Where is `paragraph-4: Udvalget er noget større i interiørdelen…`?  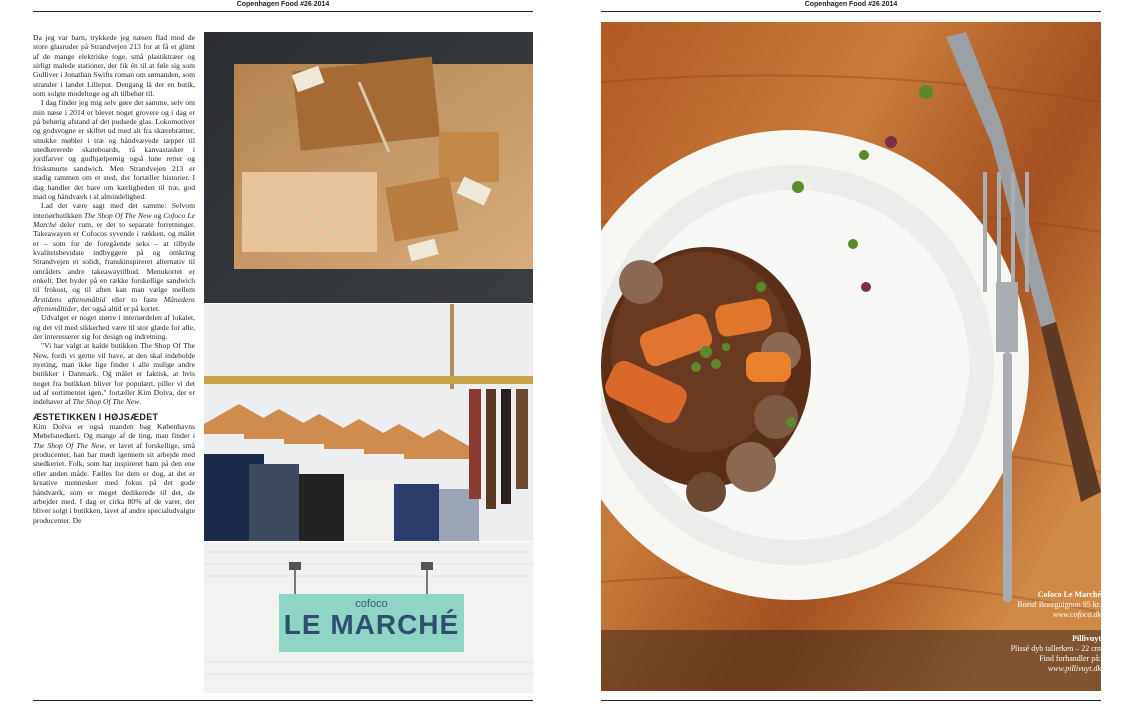
paragraph-4: Udvalget er noget større i interiørdelen… is located at coordinates (114, 327).